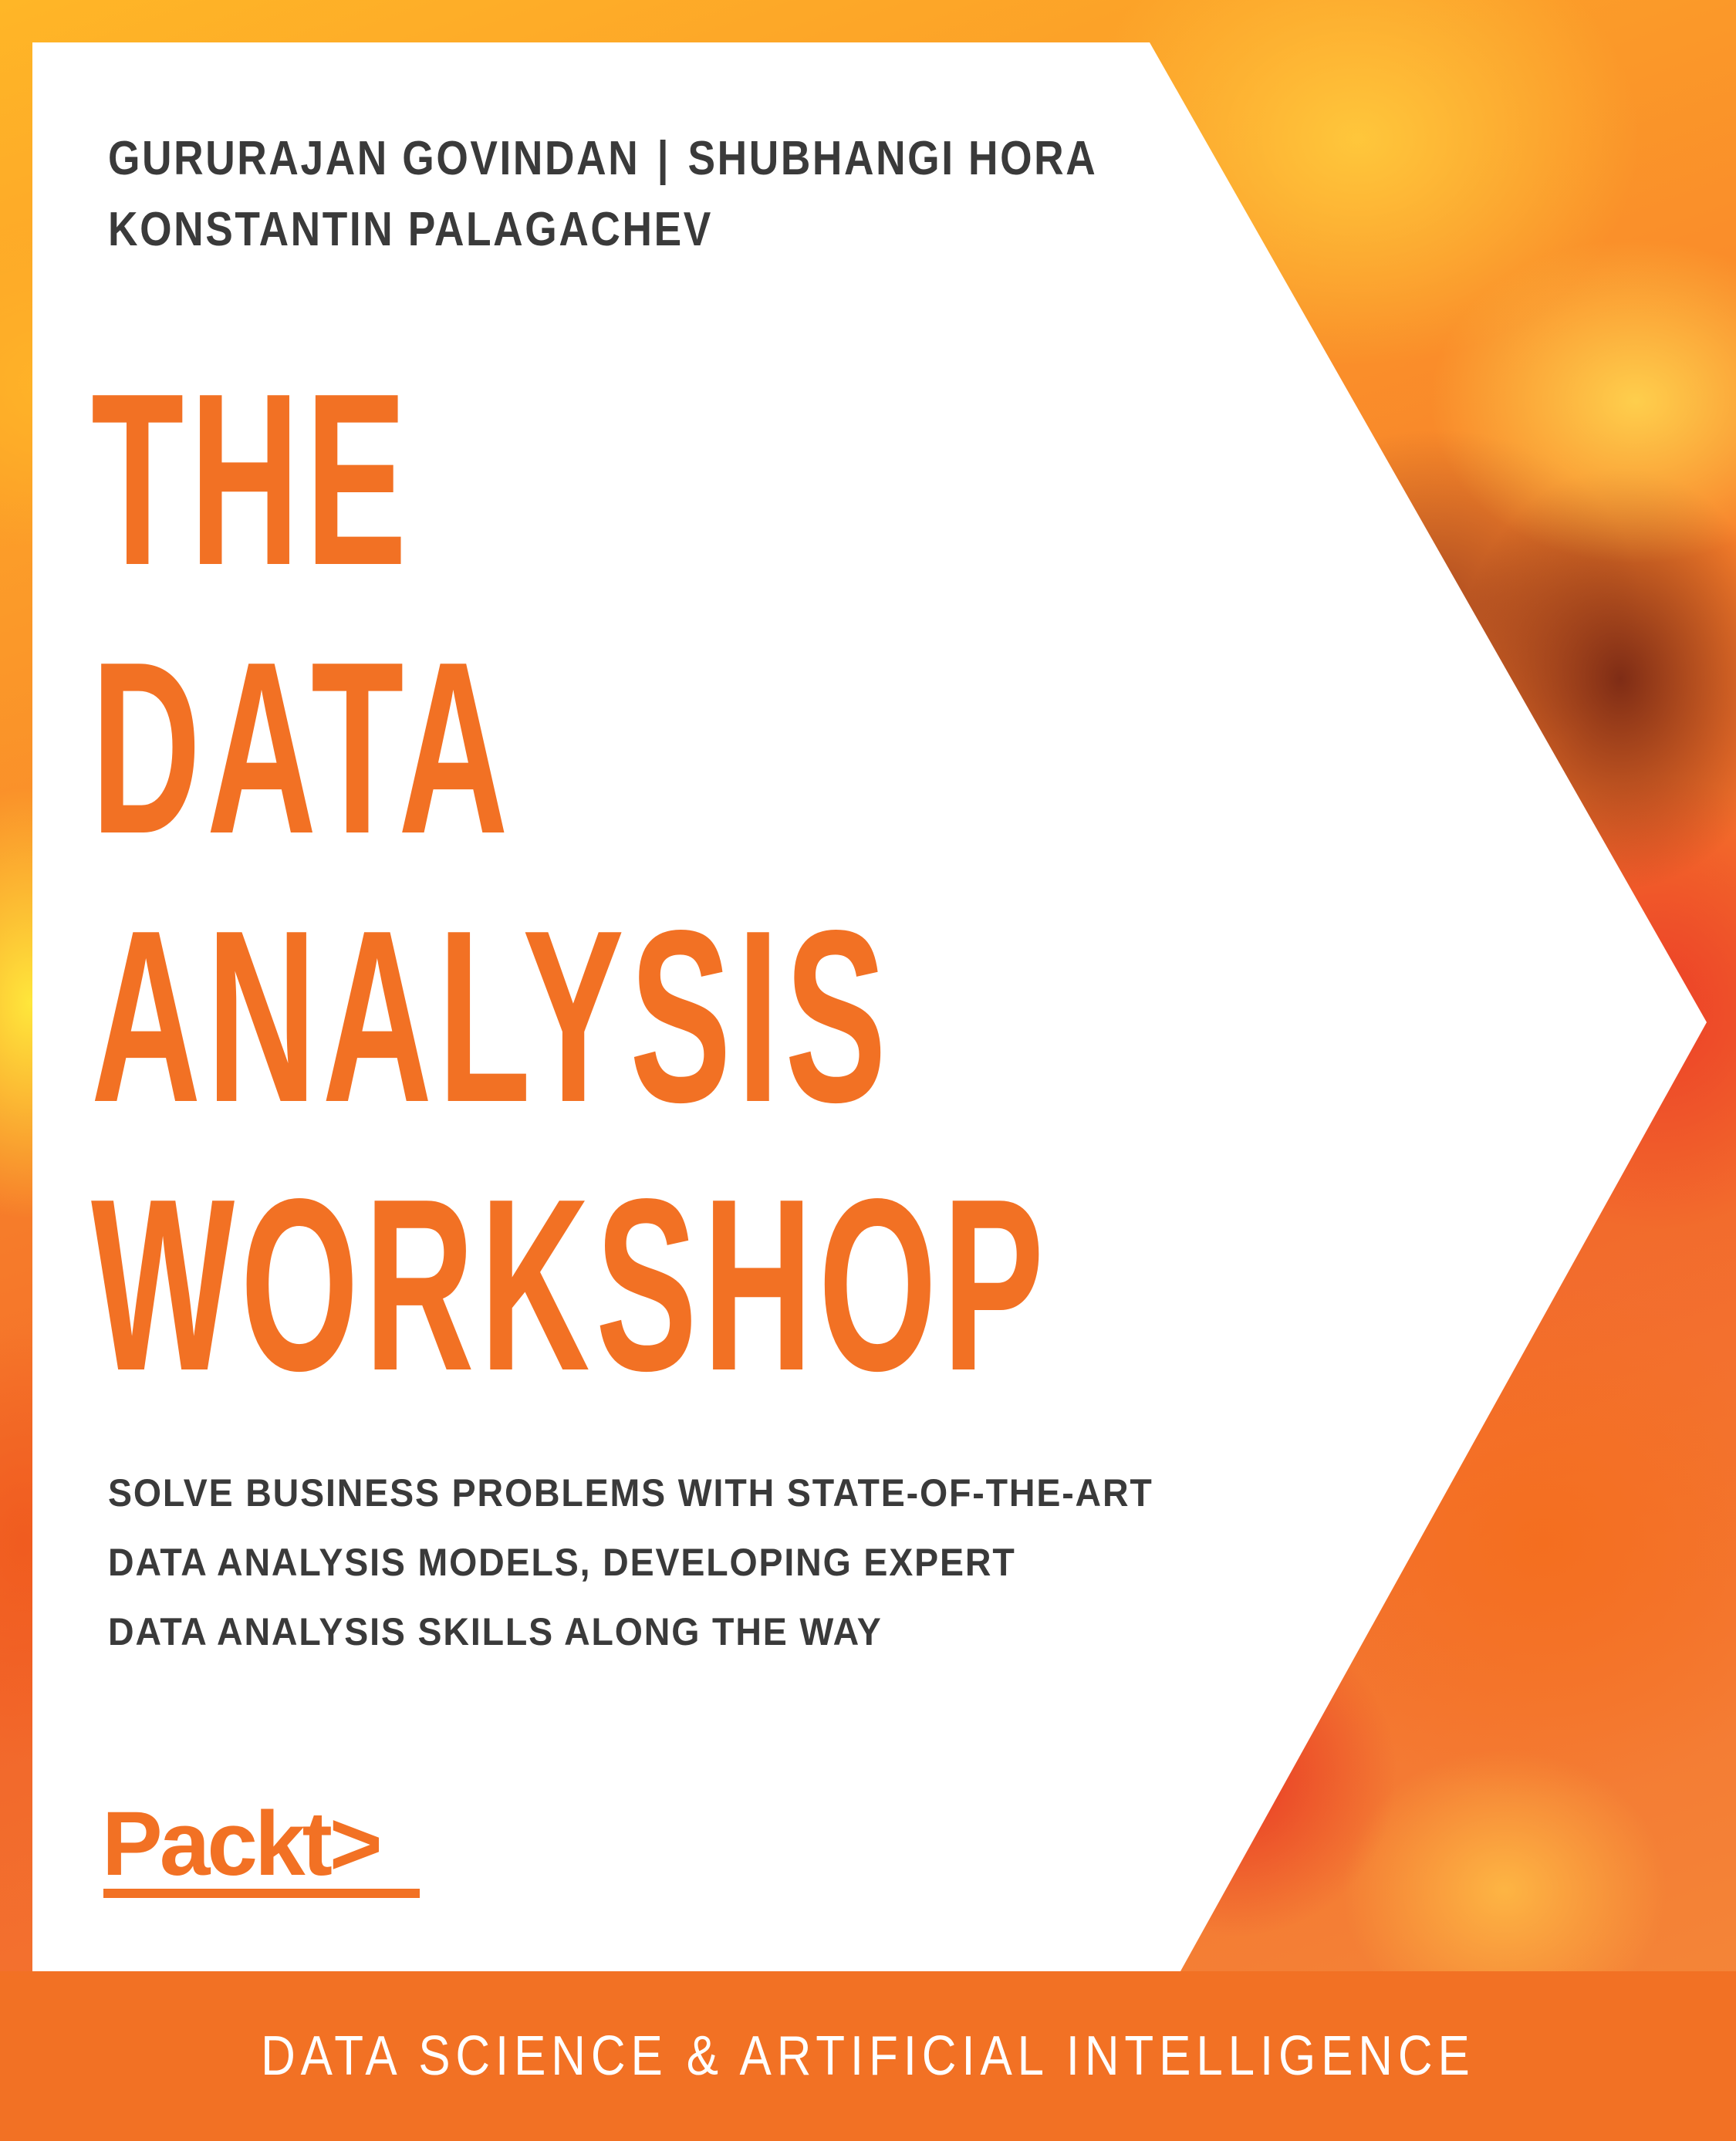 The image size is (1736, 2141). I want to click on author-name: KONSTANTIN PALAGACHEV, so click(411, 229).